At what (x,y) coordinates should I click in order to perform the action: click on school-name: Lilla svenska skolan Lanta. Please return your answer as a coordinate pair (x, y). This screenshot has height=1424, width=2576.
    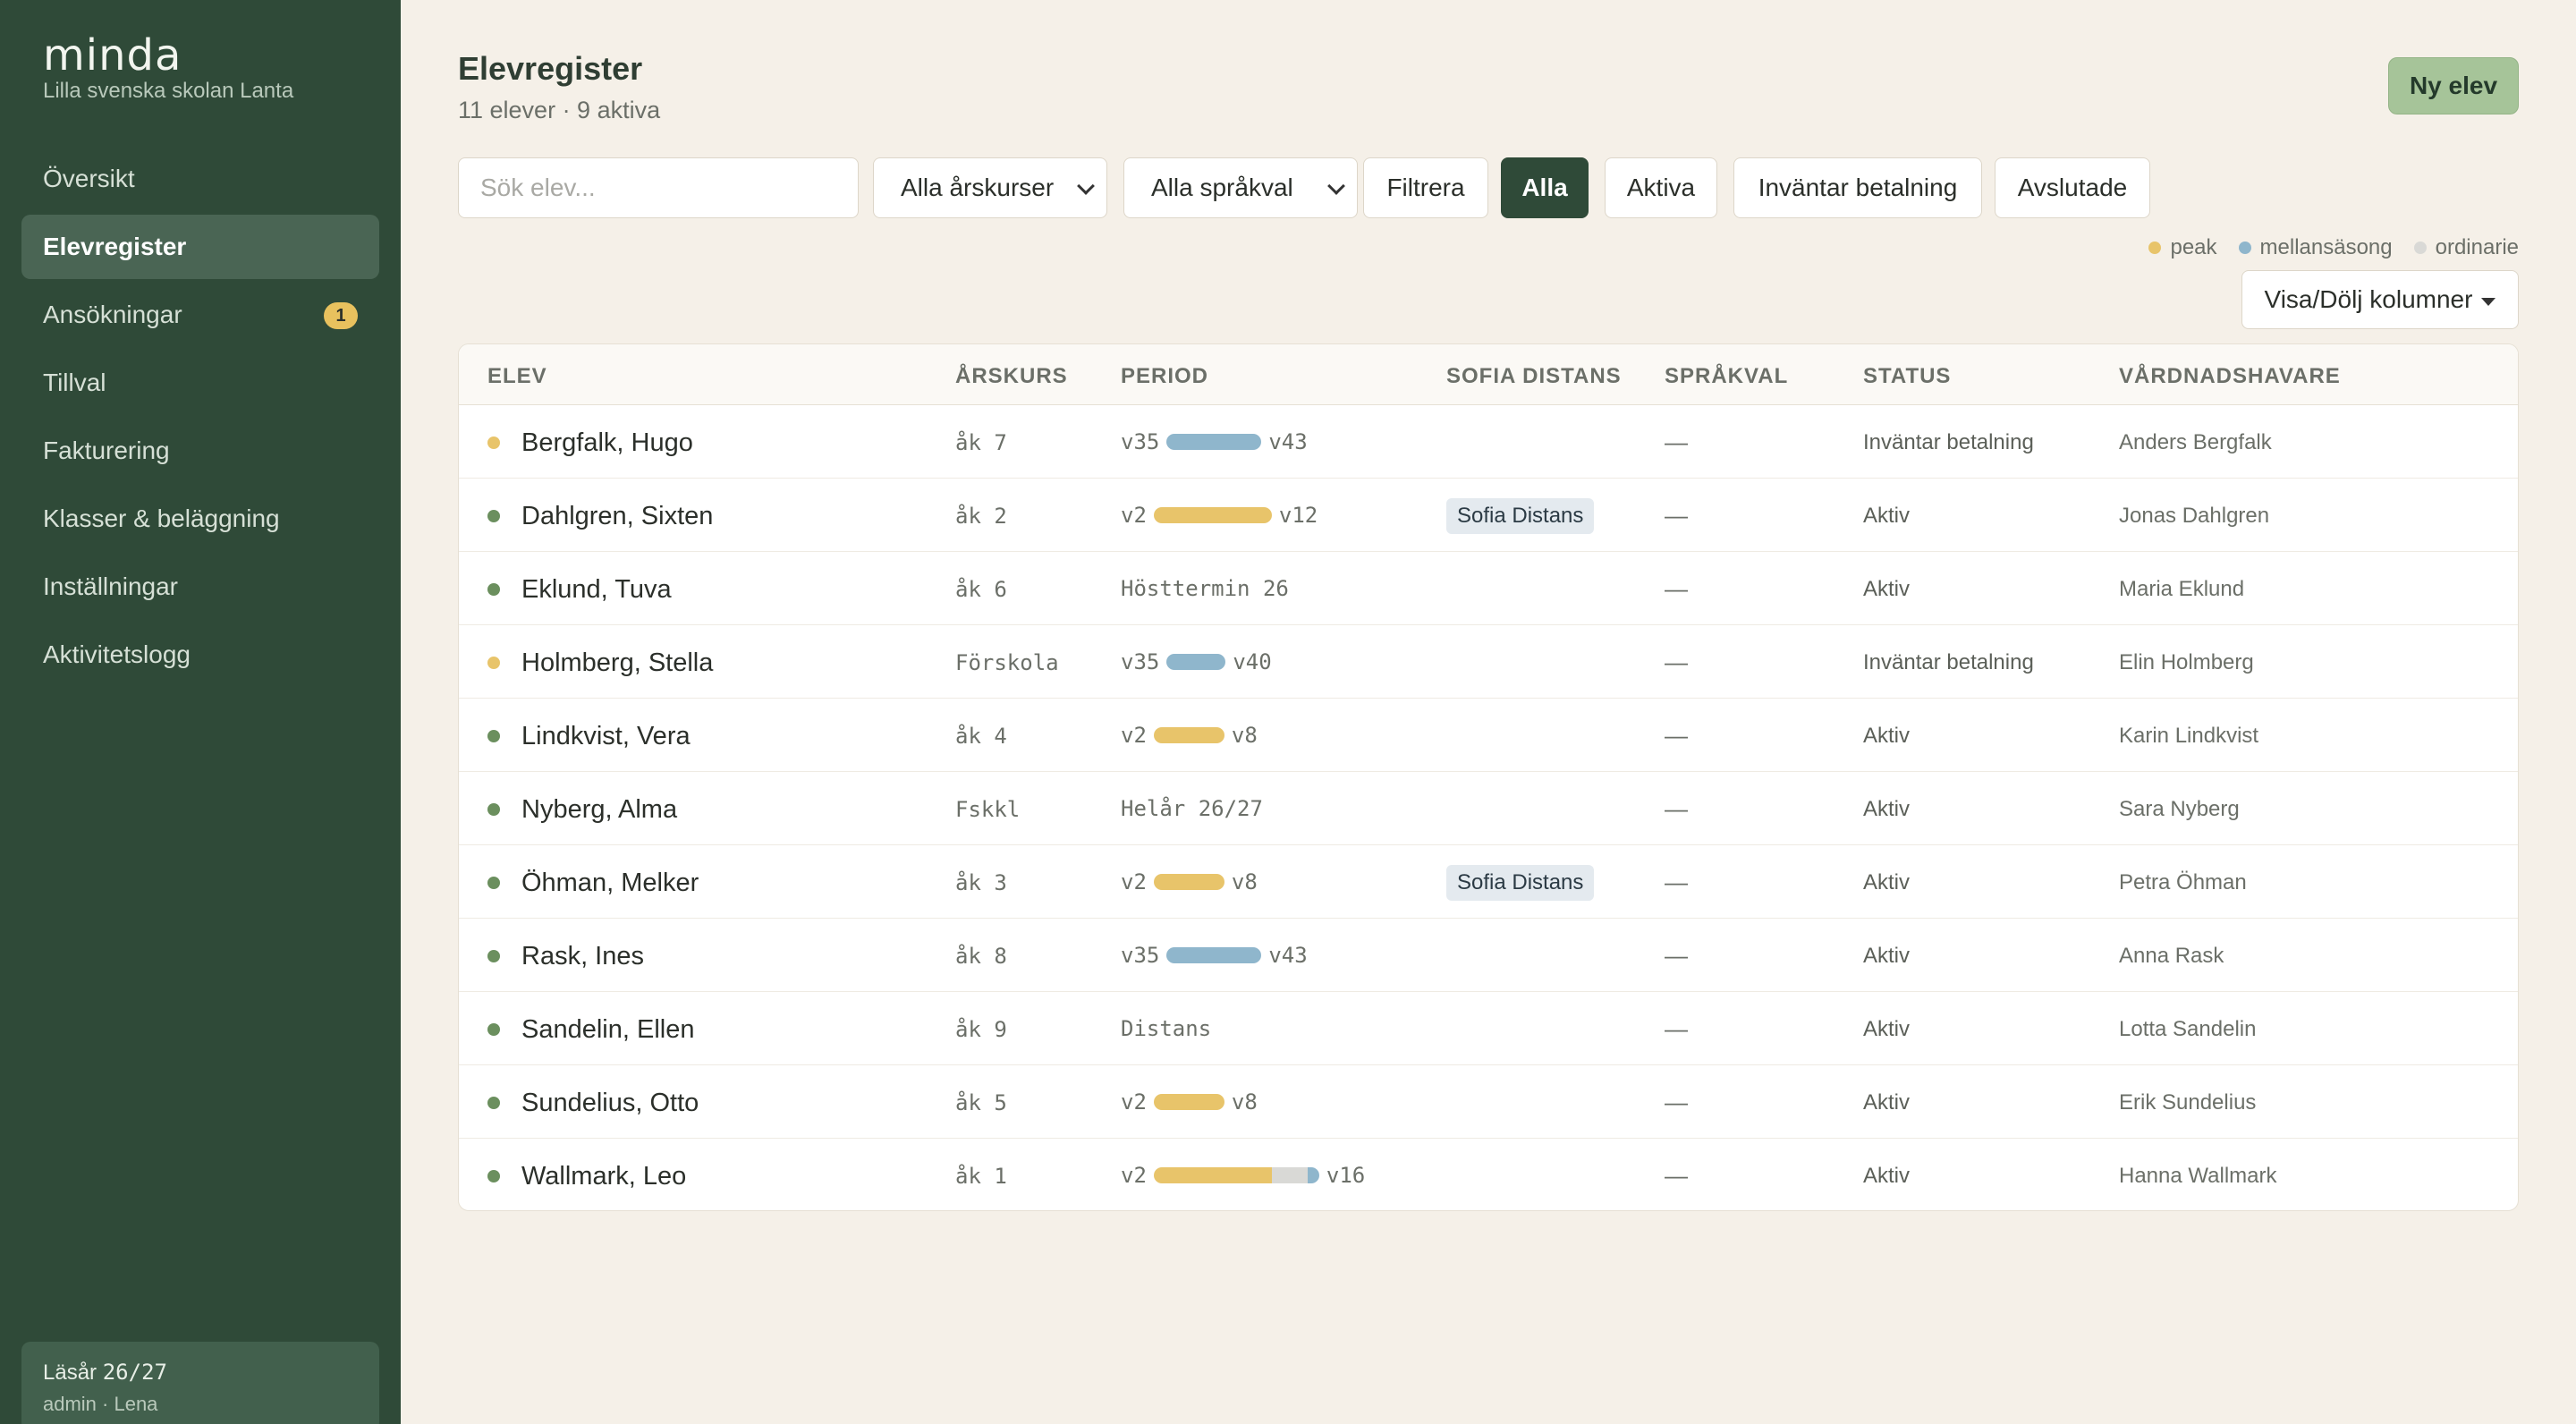
    Looking at the image, I should click on (168, 91).